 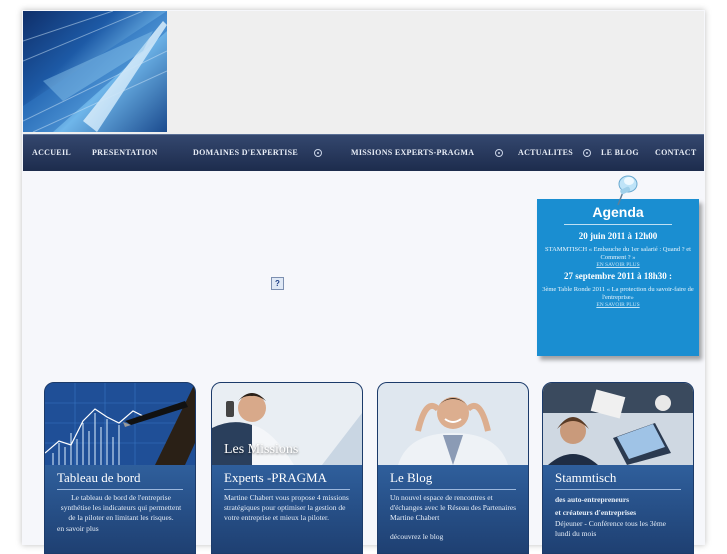 I want to click on meeting-laptop-image, so click(x=618, y=424).